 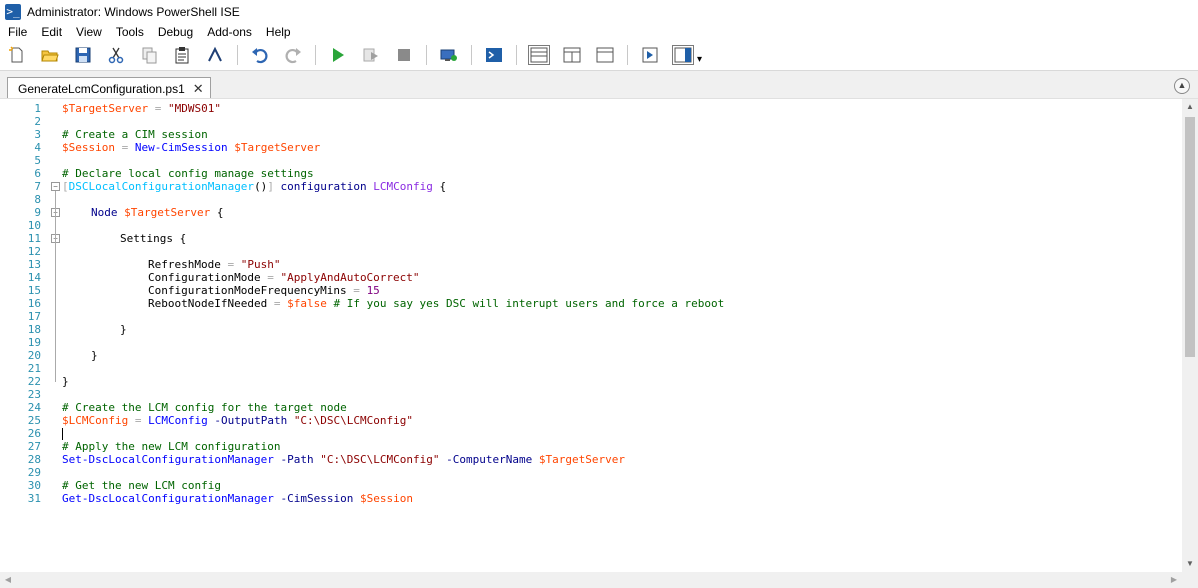 What do you see at coordinates (37, 212) in the screenshot?
I see `line-number: 9` at bounding box center [37, 212].